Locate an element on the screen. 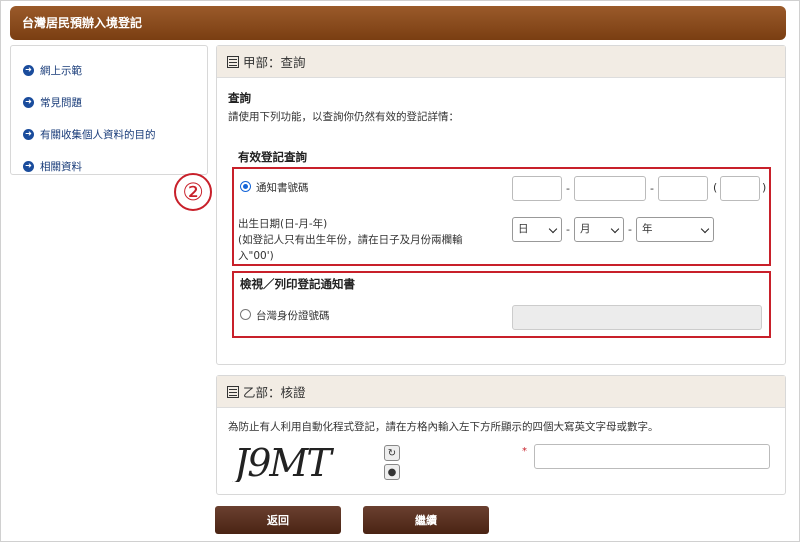 The height and width of the screenshot is (542, 800). notice-number-radio is located at coordinates (245, 186).